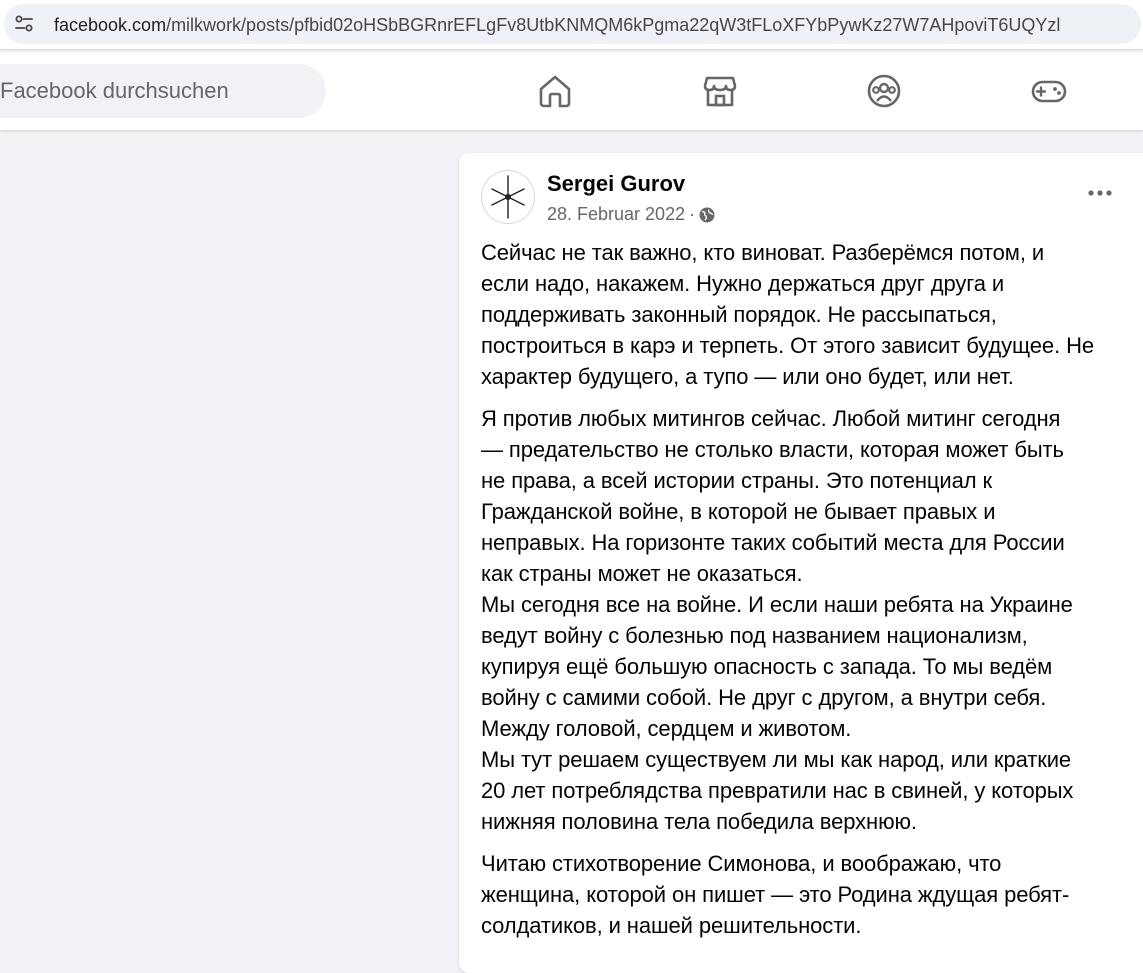  What do you see at coordinates (642, 573) in the screenshot?
I see `post-text-line: как страны может не оказаться.` at bounding box center [642, 573].